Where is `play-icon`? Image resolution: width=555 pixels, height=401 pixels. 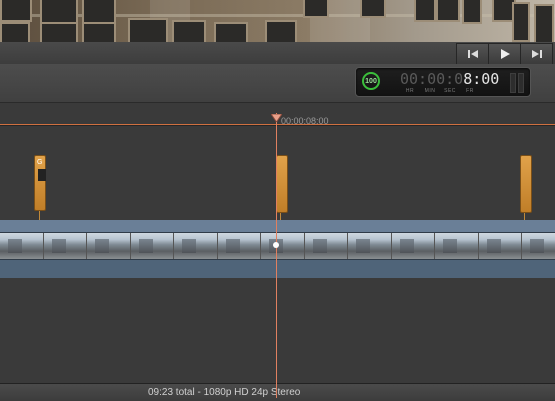
play-icon is located at coordinates (505, 54).